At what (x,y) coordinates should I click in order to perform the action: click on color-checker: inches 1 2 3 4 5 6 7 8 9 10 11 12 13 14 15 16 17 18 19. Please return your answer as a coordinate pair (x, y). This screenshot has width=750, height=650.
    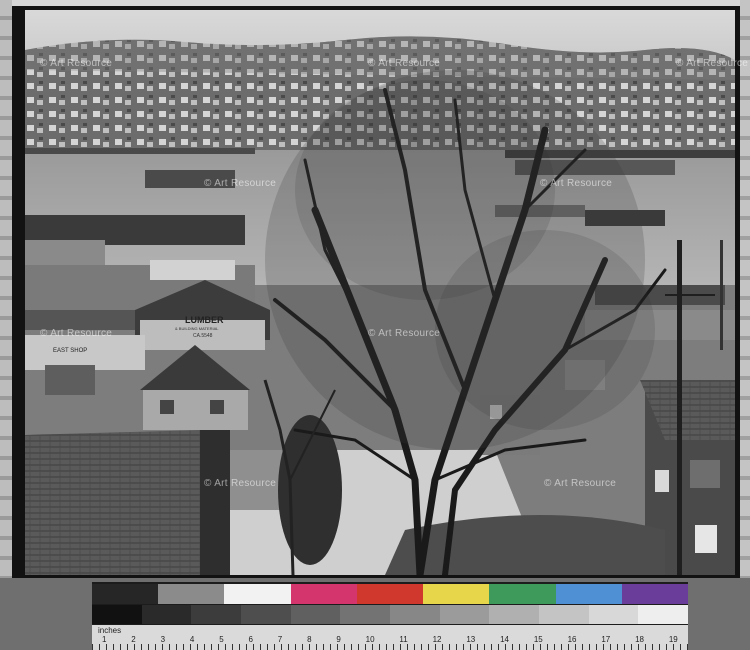
    Looking at the image, I should click on (390, 616).